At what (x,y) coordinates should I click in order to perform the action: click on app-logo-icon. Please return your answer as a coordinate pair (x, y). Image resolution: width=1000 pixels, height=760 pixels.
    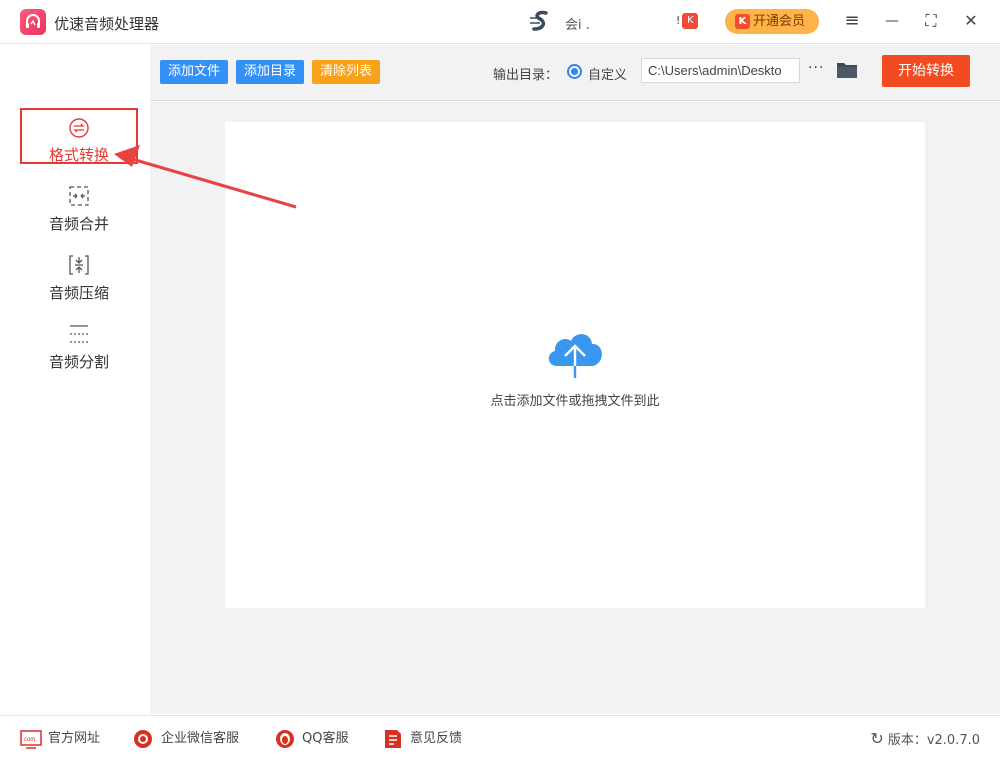
    Looking at the image, I should click on (33, 22).